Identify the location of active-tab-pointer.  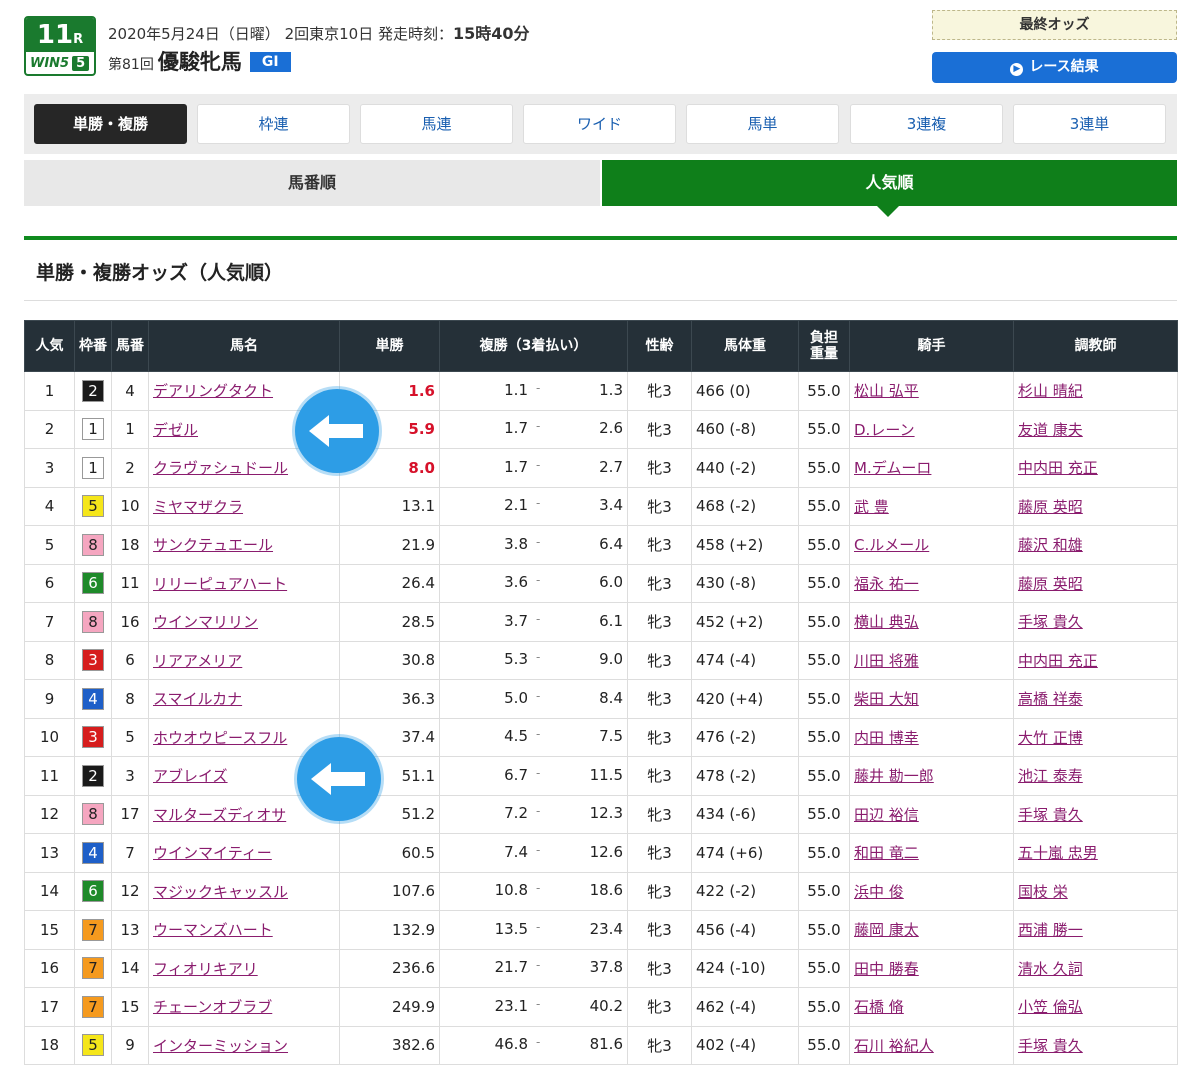
(888, 211).